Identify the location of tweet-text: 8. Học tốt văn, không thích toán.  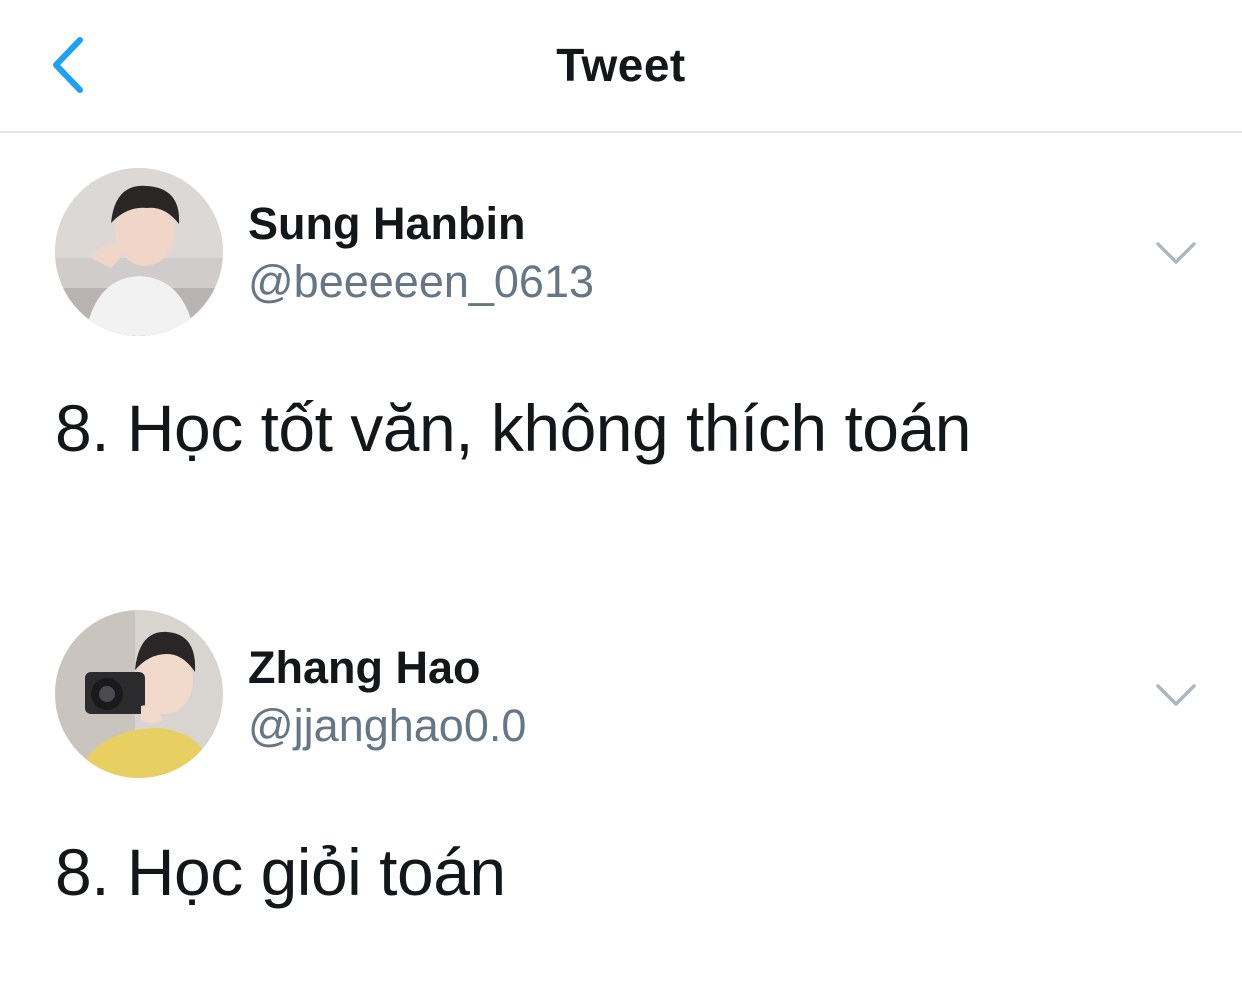
(513, 428).